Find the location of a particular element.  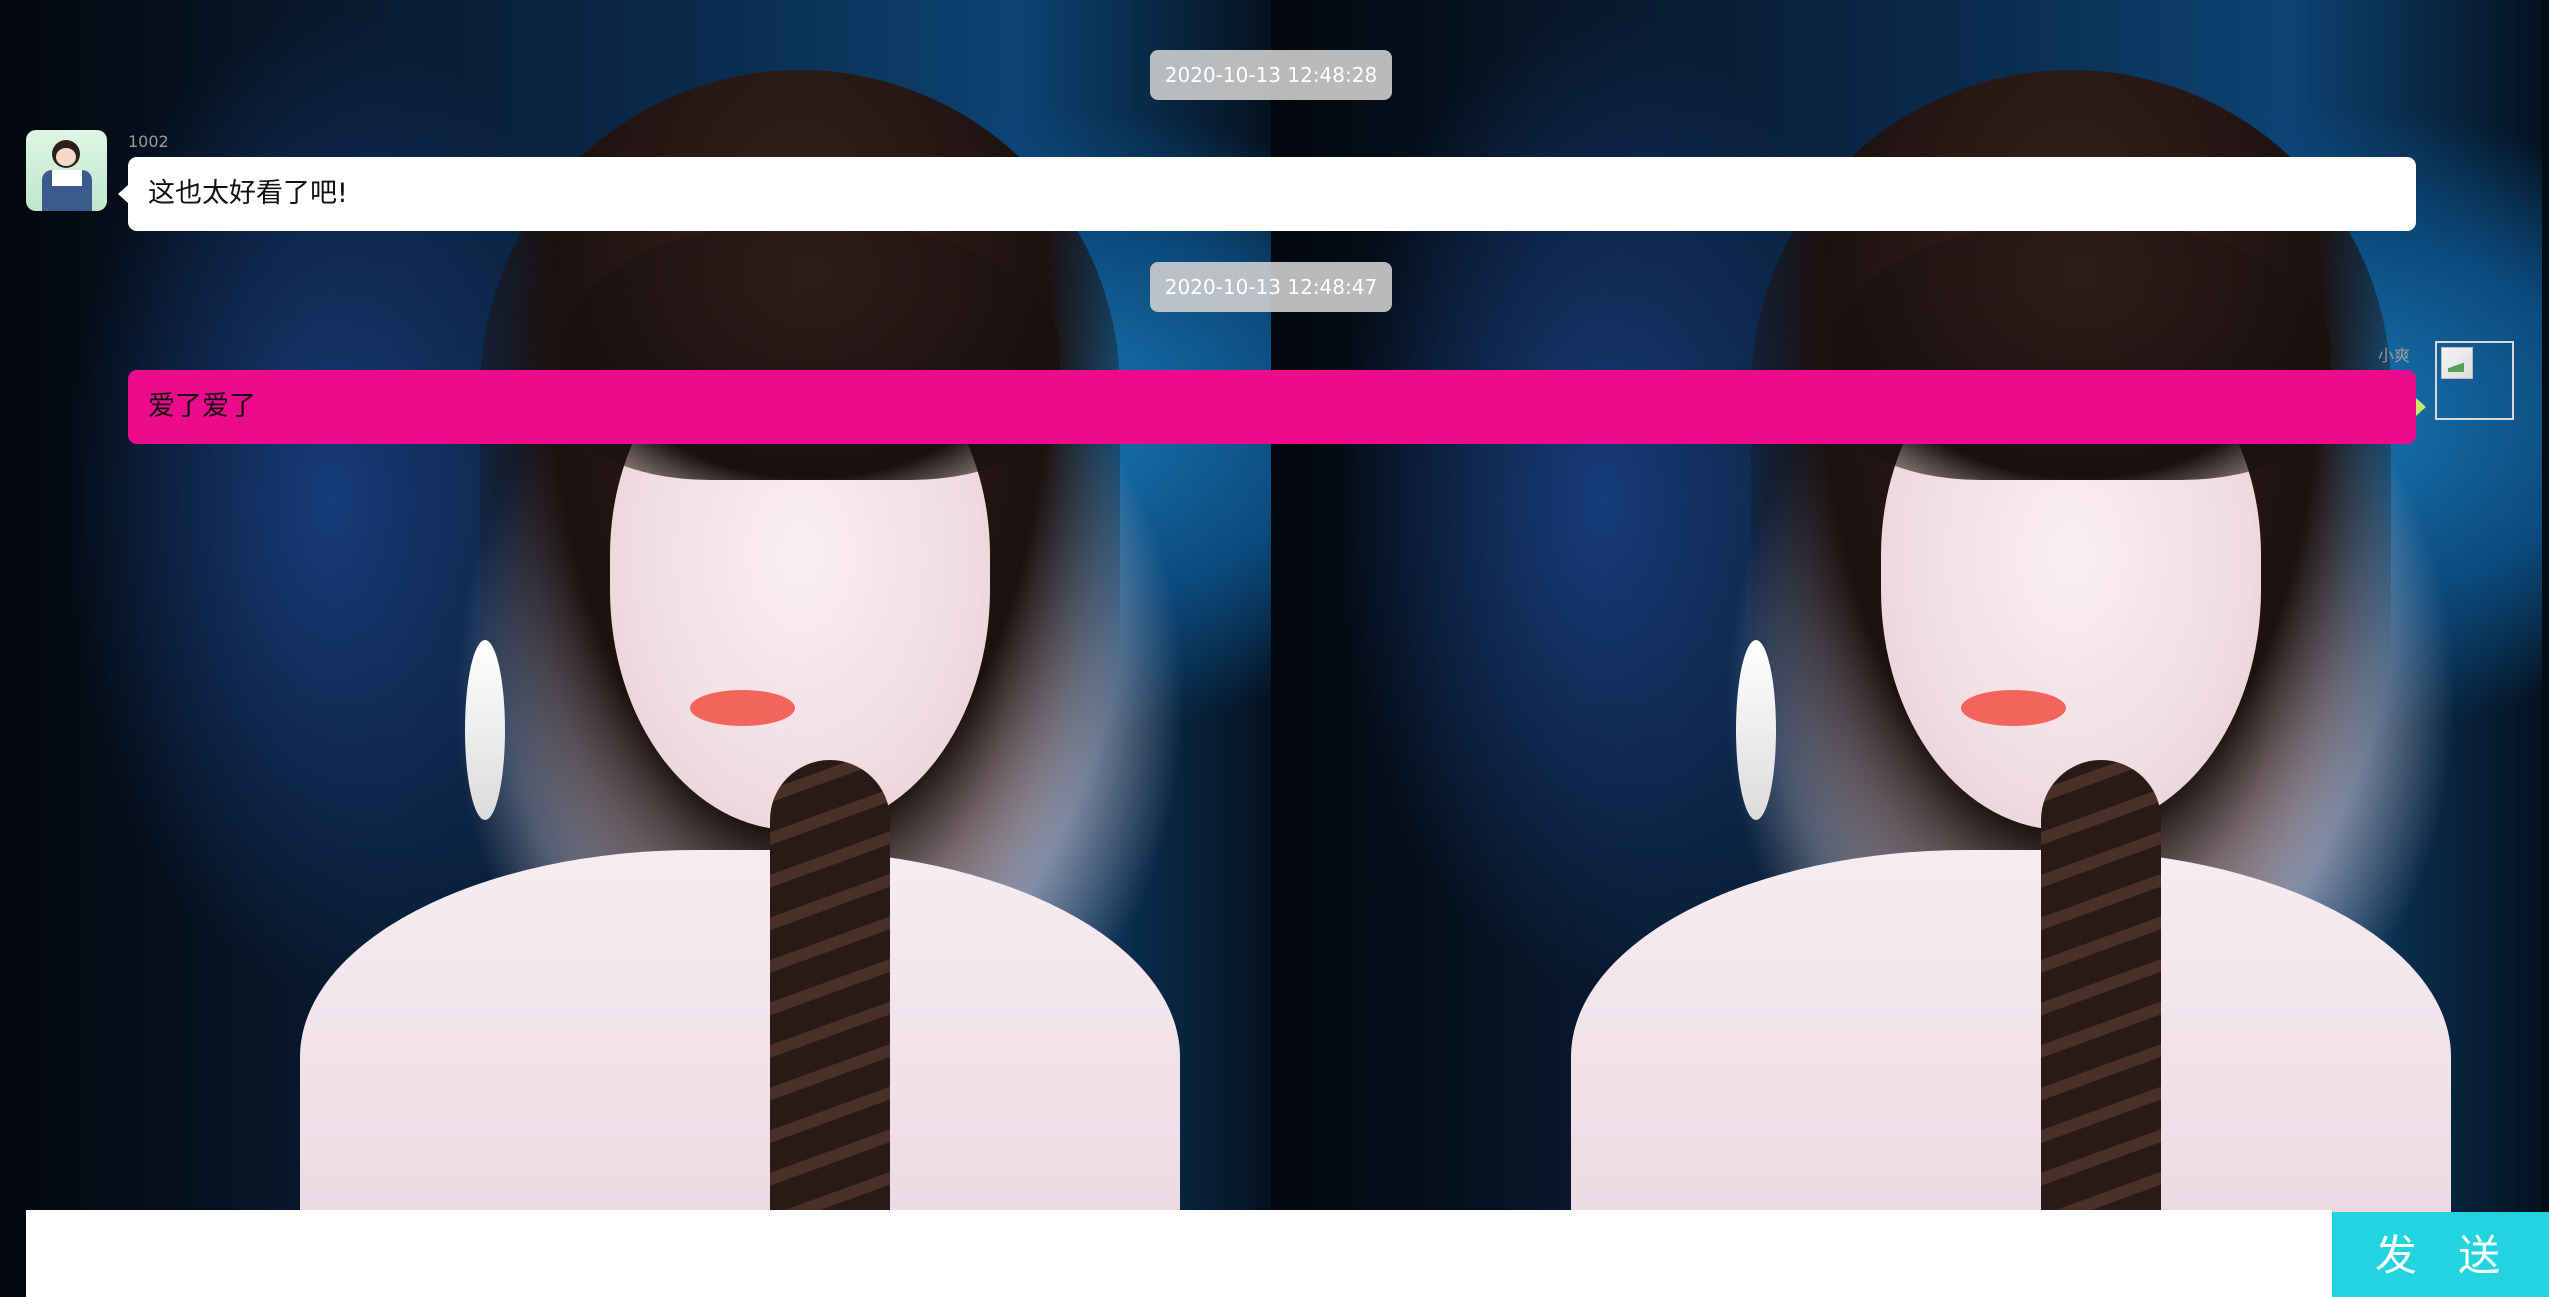

avatar-shirt is located at coordinates (67, 178).